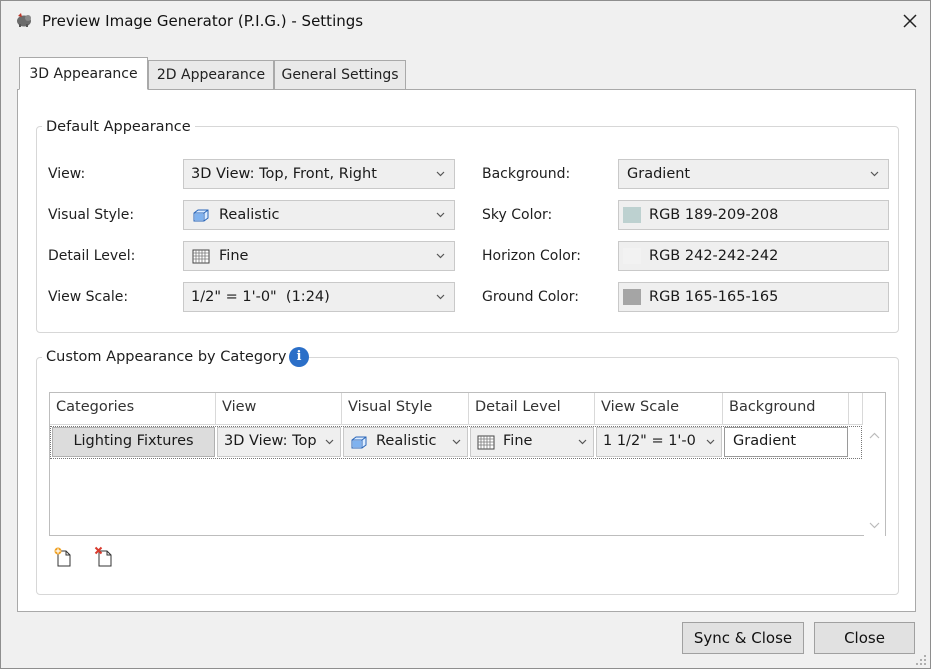  Describe the element at coordinates (92, 256) in the screenshot. I see `detail-level-label: Detail Level:` at that location.